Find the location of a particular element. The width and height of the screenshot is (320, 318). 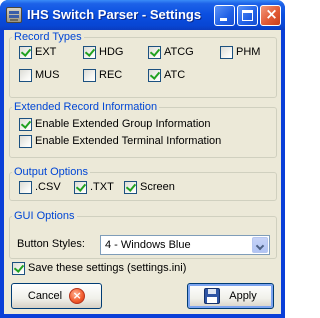

checkbox-extended-group-info-label: Enable Extended Group Information is located at coordinates (123, 124).